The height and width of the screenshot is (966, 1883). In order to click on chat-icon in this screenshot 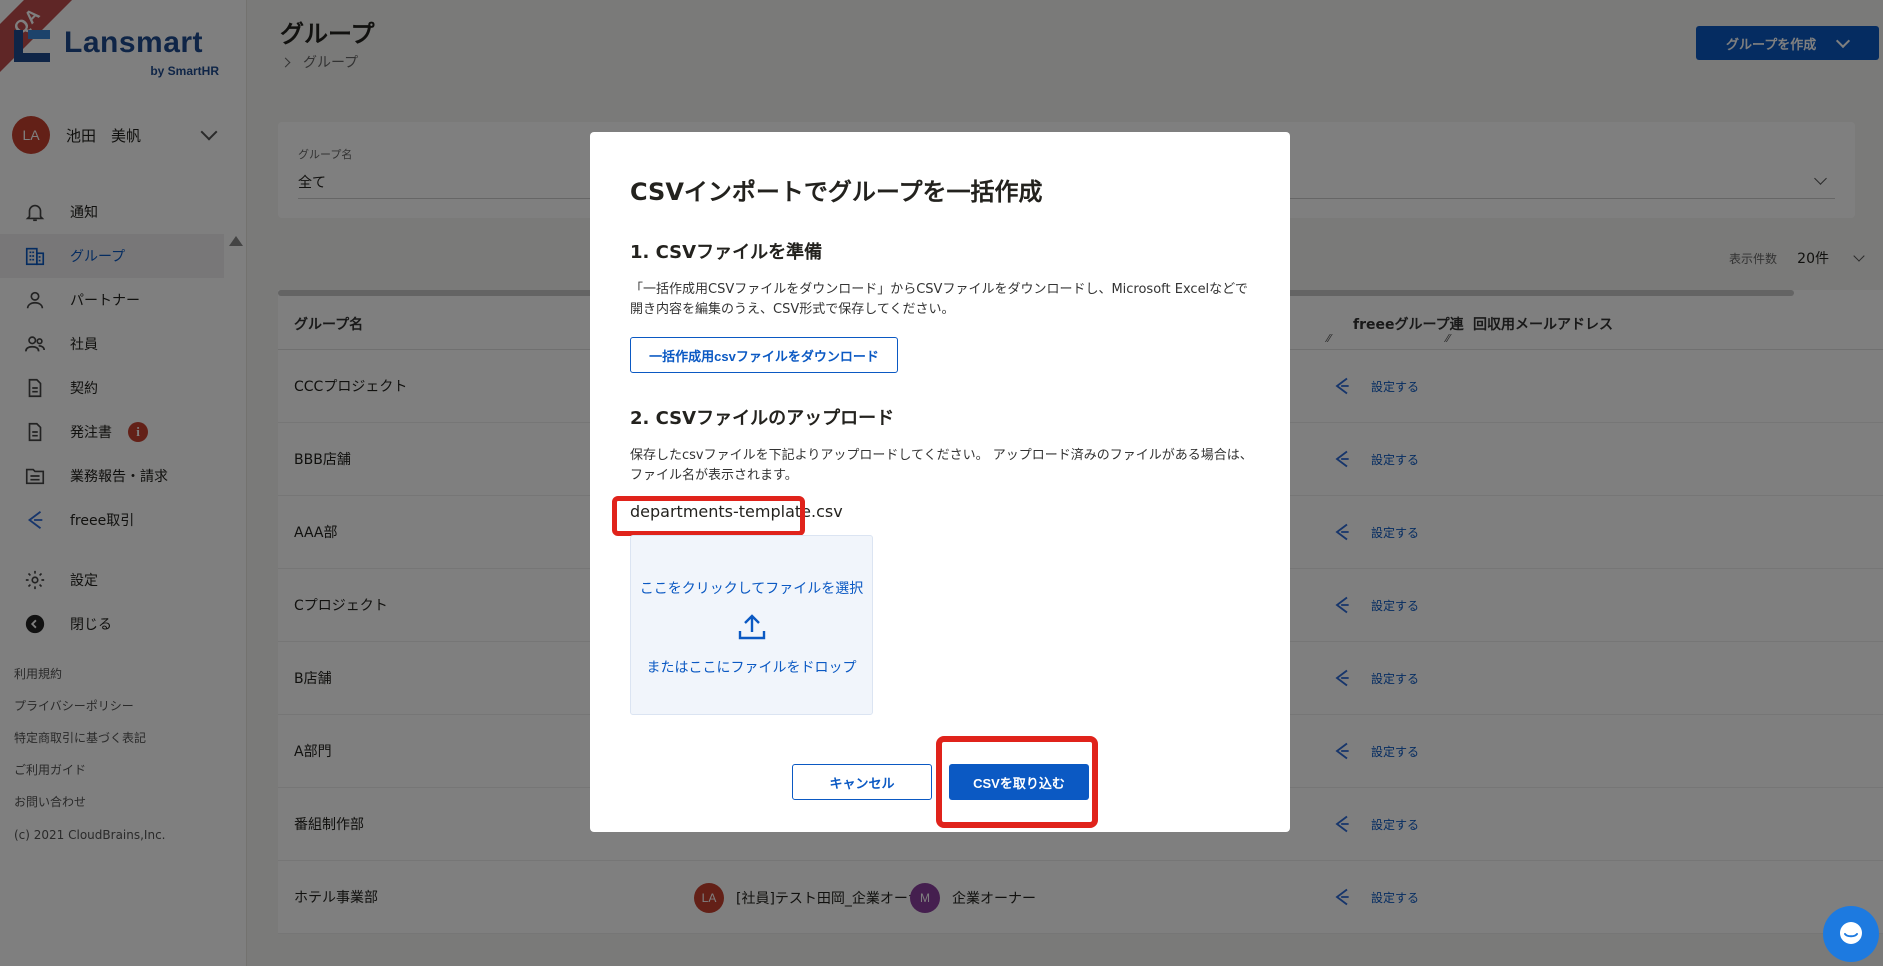, I will do `click(1851, 933)`.